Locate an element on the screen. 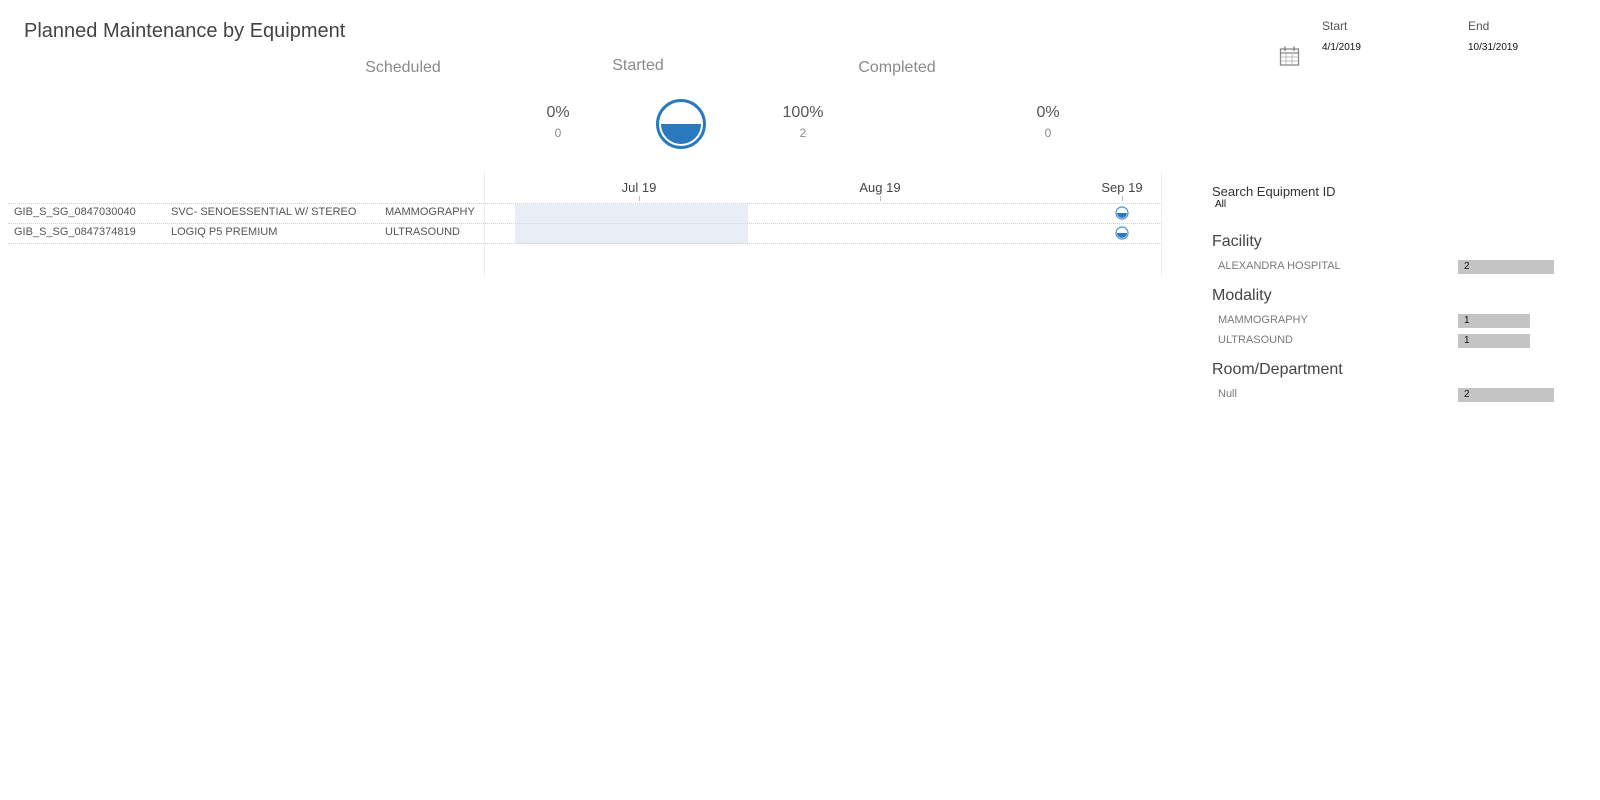  kpi-started-label: Started is located at coordinates (638, 65).